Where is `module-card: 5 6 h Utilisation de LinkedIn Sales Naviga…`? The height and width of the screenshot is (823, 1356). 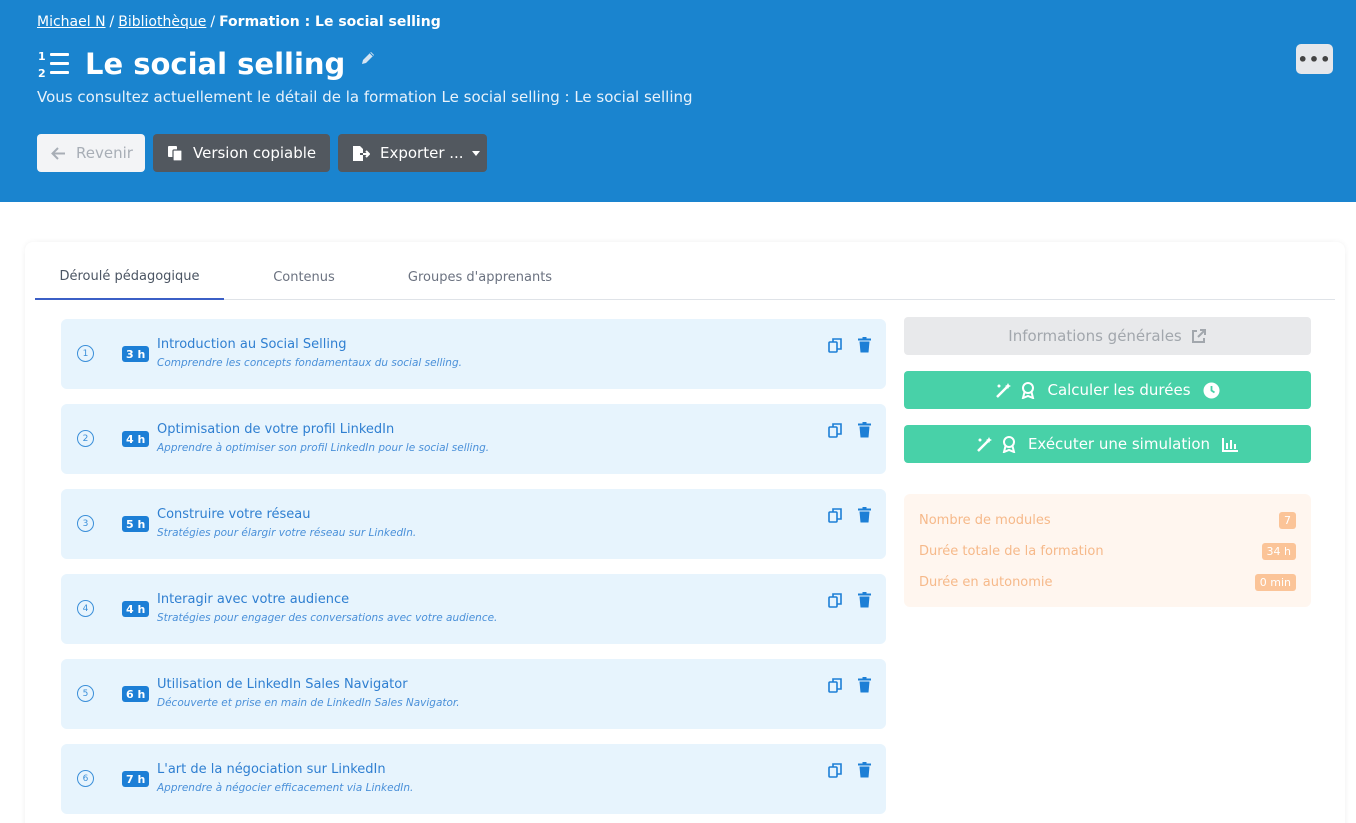 module-card: 5 6 h Utilisation de LinkedIn Sales Naviga… is located at coordinates (473, 694).